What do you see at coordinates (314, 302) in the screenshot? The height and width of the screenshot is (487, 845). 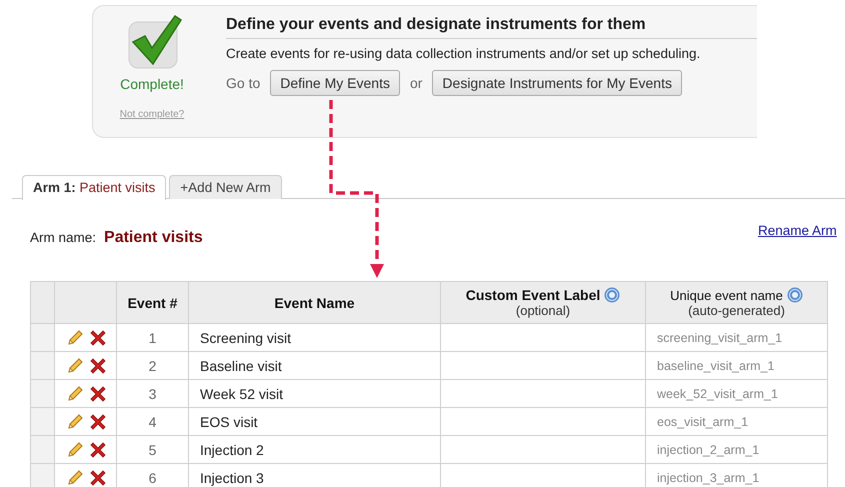 I see `column-title: Event Name` at bounding box center [314, 302].